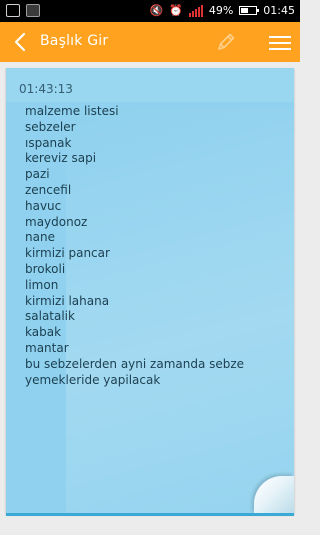 This screenshot has height=535, width=320. I want to click on back-button, so click(20, 42).